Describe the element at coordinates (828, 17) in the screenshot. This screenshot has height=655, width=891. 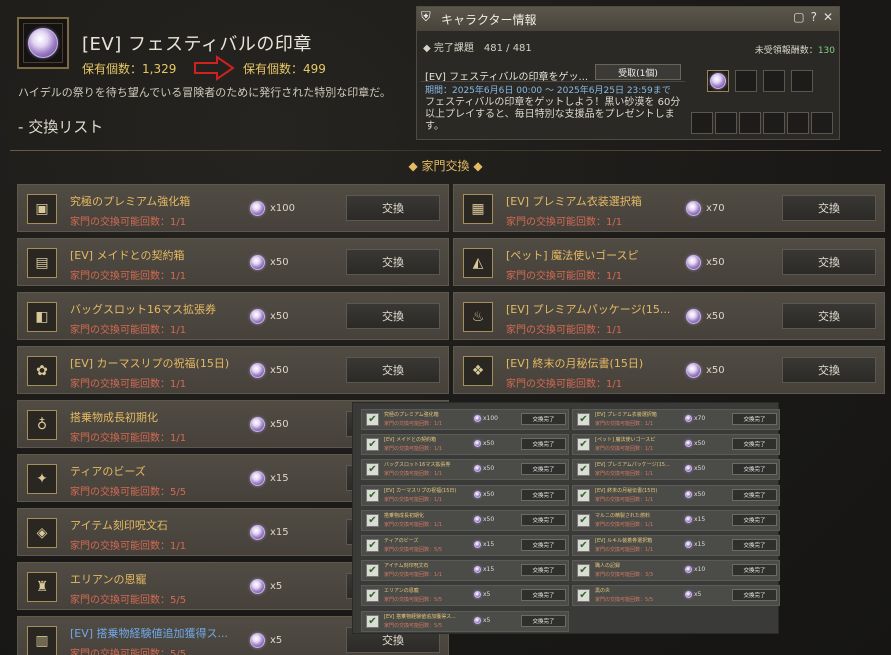
I see `close-icon: ✕` at that location.